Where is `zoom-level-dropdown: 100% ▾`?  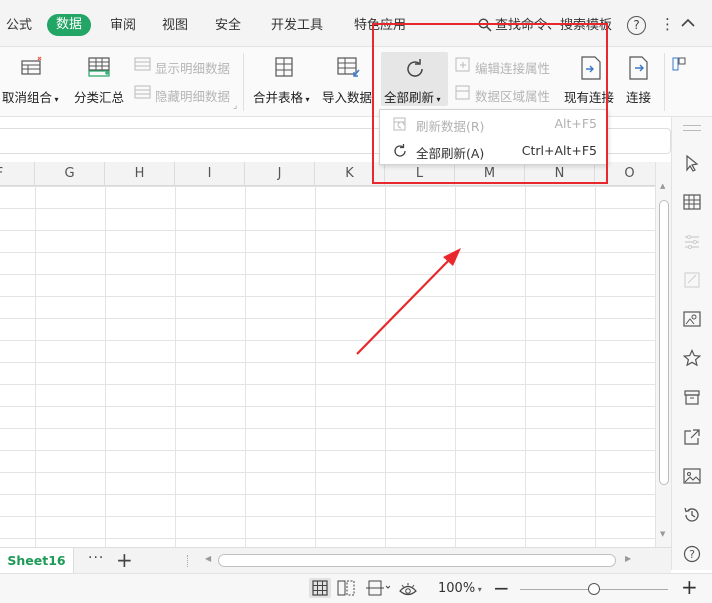
zoom-level-dropdown: 100% ▾ is located at coordinates (460, 588).